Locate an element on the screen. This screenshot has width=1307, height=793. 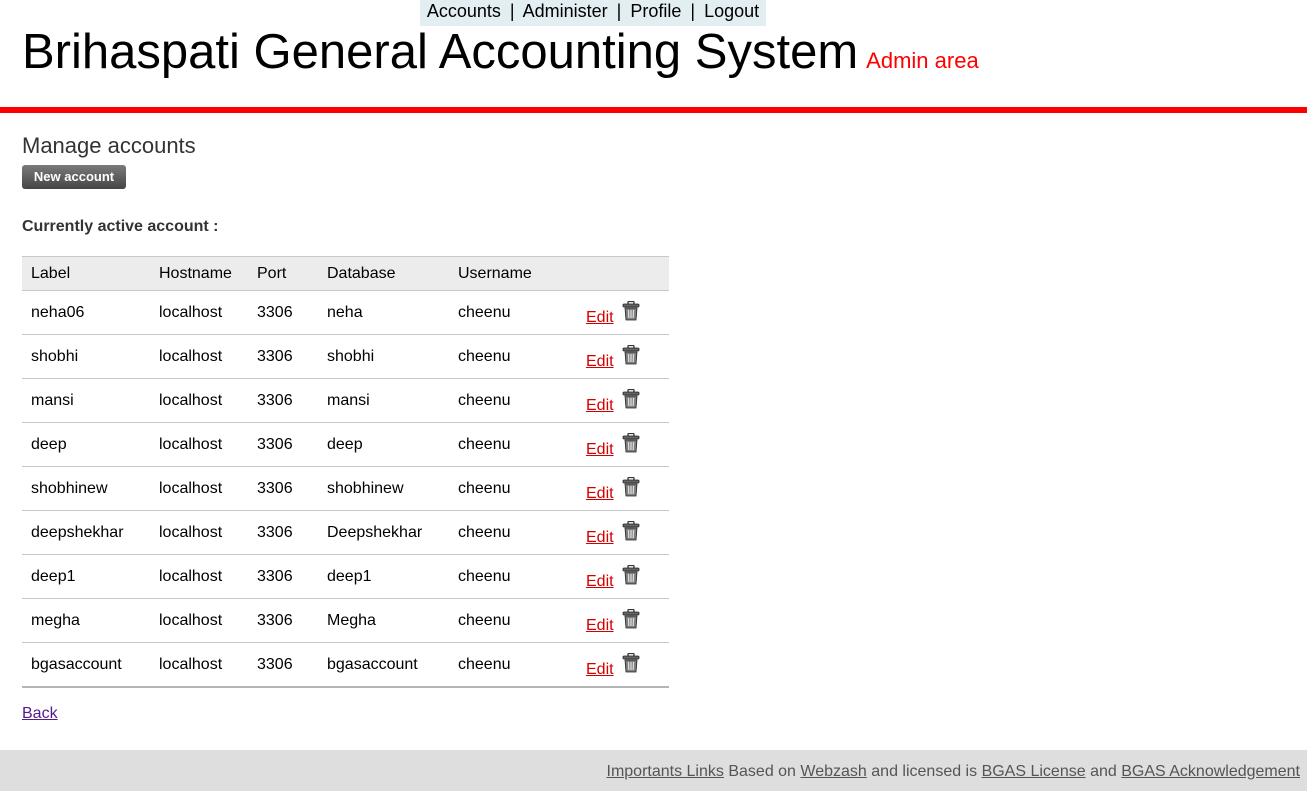
cell-label: shobhinew is located at coordinates (86, 489).